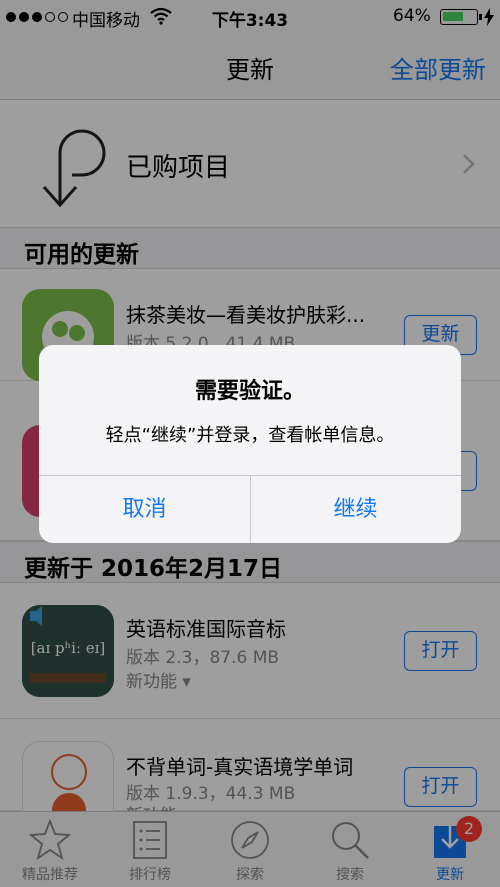 This screenshot has width=500, height=887. What do you see at coordinates (355, 509) in the screenshot?
I see `continue-button: 继续` at bounding box center [355, 509].